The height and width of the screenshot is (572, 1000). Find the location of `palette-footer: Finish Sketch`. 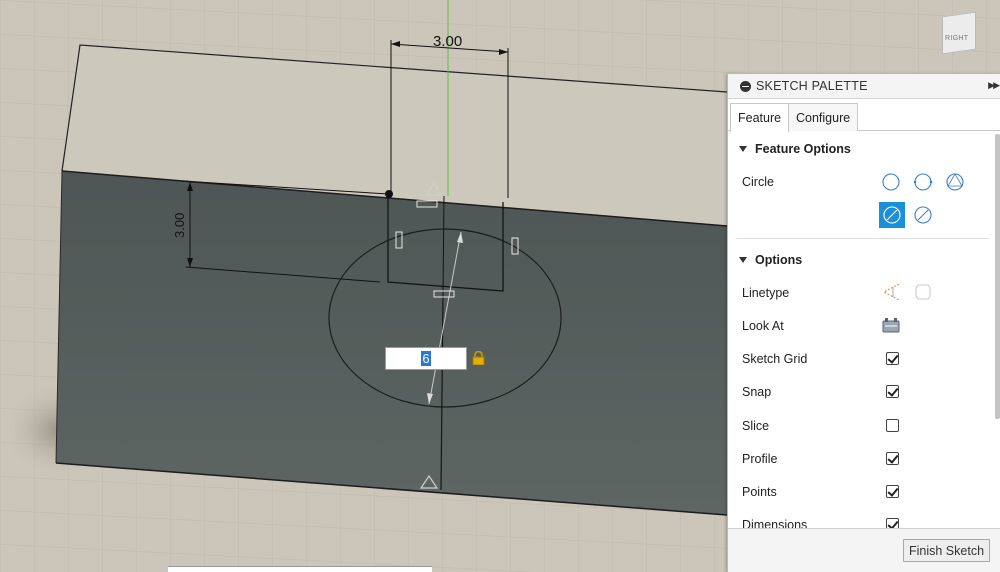

palette-footer: Finish Sketch is located at coordinates (864, 550).